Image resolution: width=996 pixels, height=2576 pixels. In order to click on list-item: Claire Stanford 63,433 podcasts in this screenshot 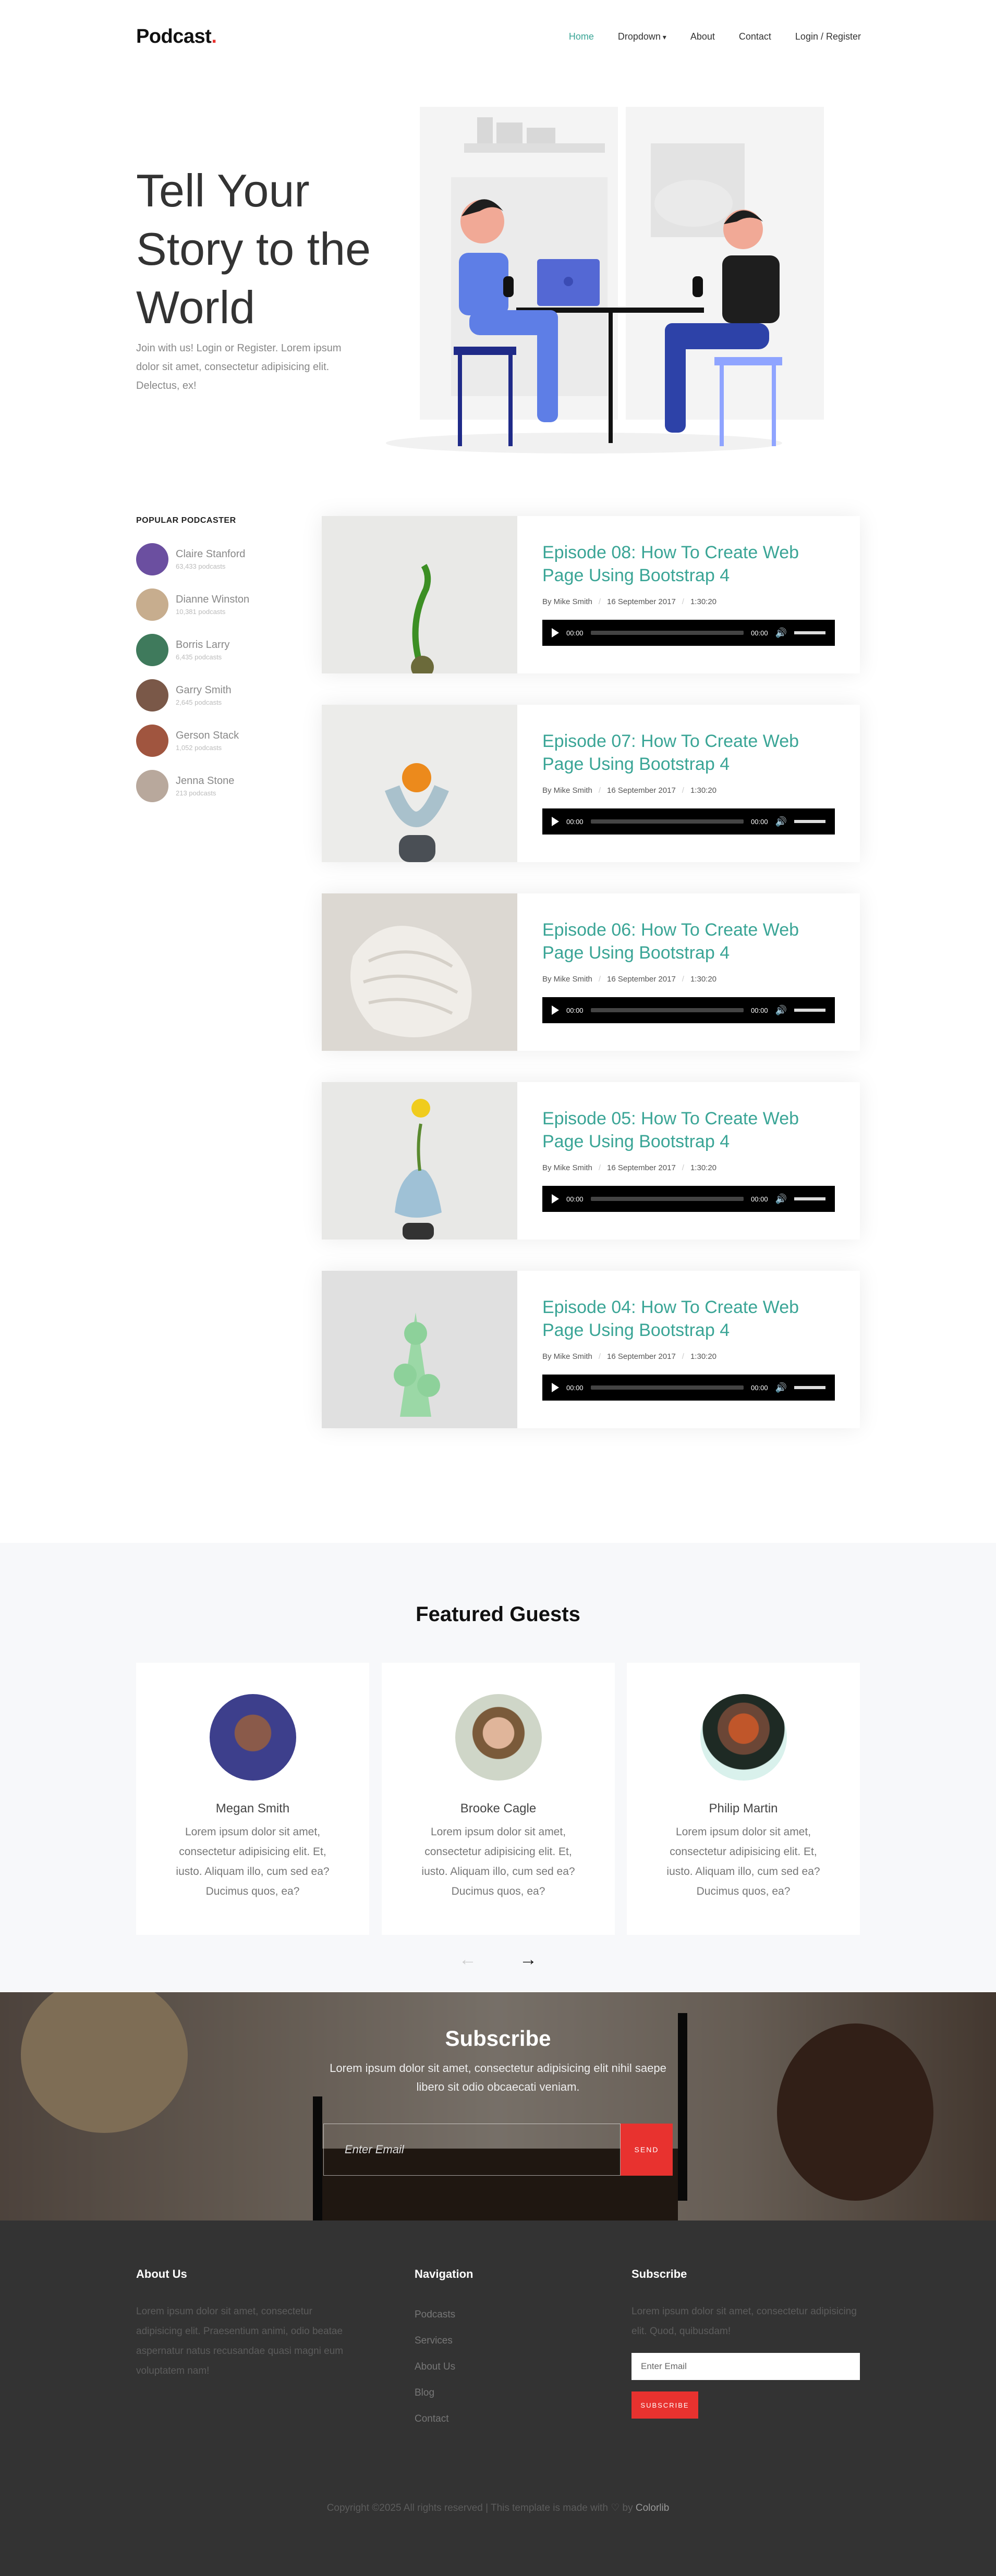, I will do `click(214, 559)`.